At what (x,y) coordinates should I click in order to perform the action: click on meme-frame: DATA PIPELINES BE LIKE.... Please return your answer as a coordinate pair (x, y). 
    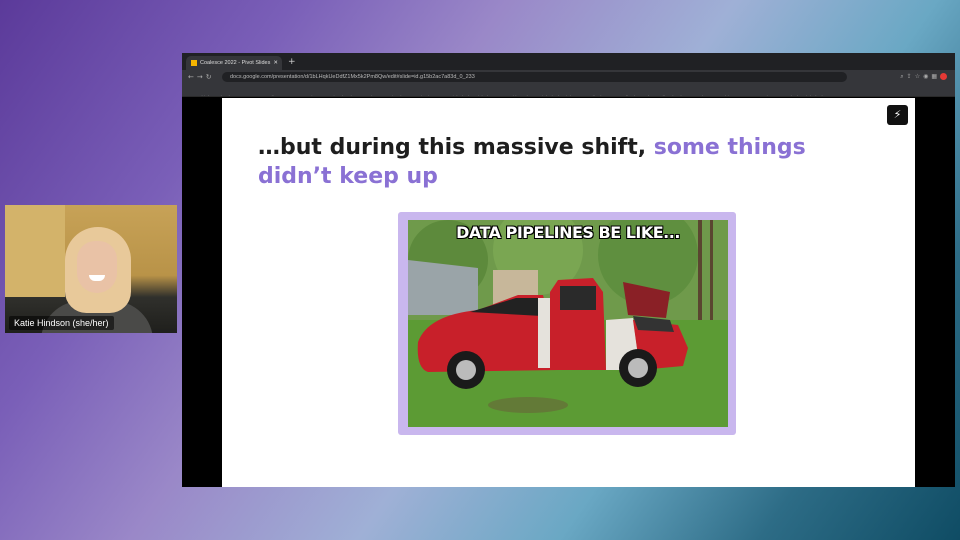
    Looking at the image, I should click on (567, 323).